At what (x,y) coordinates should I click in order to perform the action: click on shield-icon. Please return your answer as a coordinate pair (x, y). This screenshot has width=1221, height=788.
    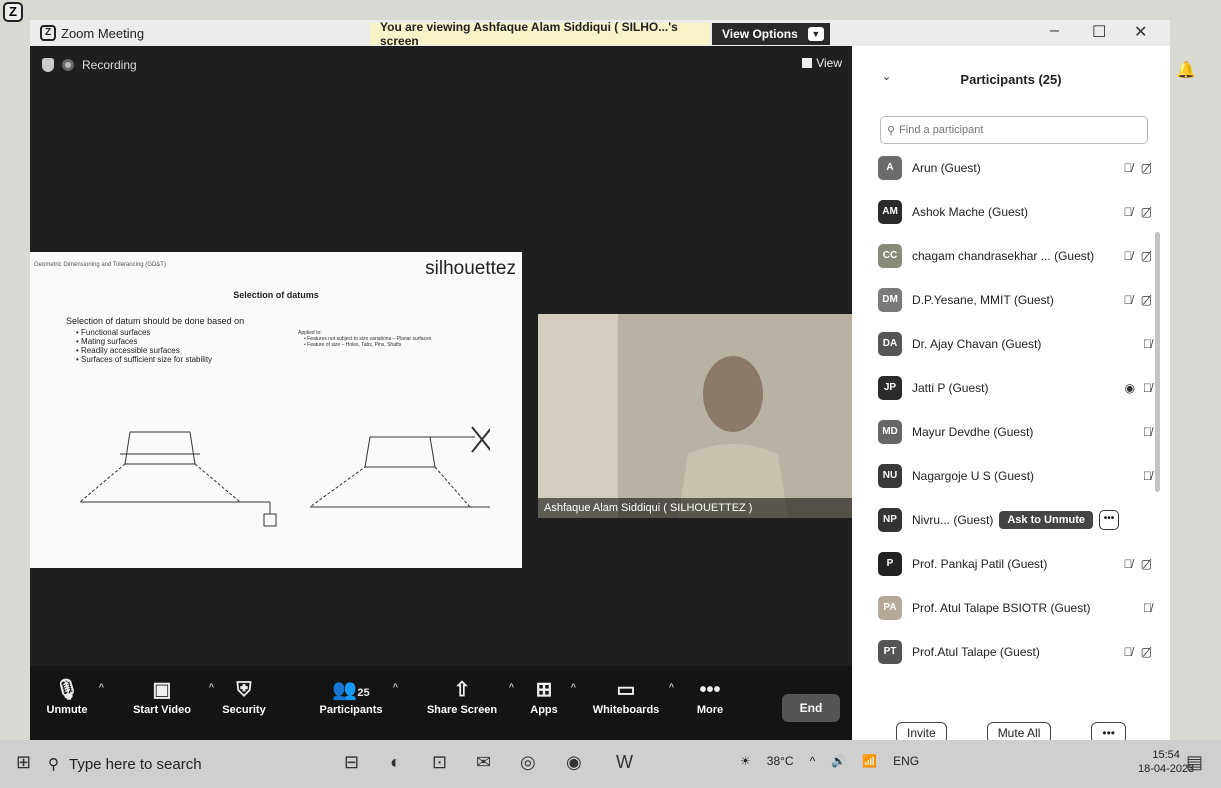
    Looking at the image, I should click on (48, 65).